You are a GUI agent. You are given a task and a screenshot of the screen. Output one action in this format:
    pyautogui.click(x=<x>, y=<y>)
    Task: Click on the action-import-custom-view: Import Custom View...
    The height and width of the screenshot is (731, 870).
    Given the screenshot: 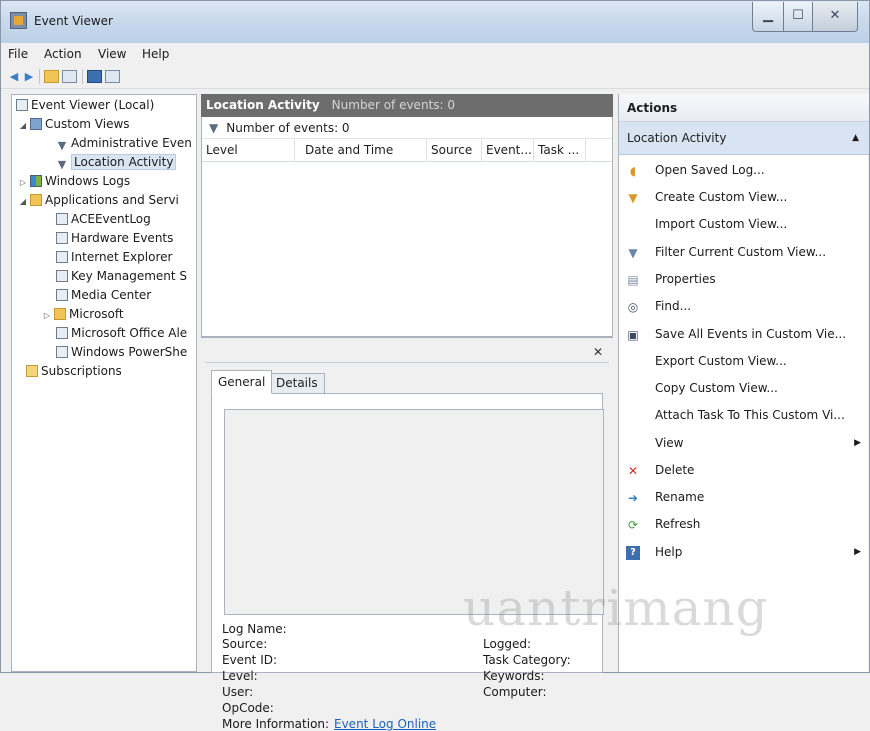 What is the action you would take?
    pyautogui.click(x=744, y=224)
    